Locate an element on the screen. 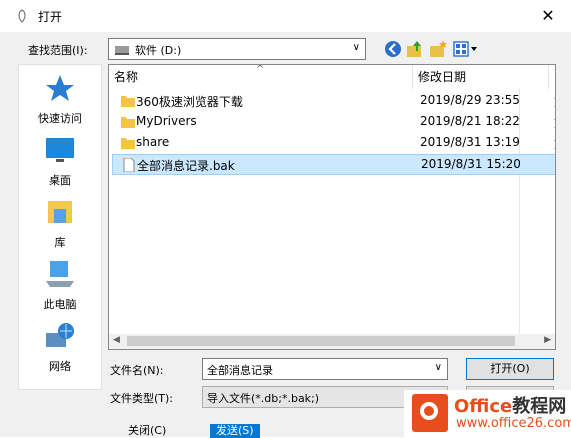  file-name: share is located at coordinates (153, 142).